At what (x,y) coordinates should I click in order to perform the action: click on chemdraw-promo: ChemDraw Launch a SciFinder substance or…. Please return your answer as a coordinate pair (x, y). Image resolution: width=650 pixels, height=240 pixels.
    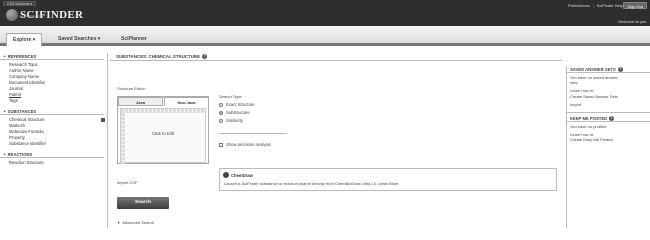
    Looking at the image, I should click on (388, 179).